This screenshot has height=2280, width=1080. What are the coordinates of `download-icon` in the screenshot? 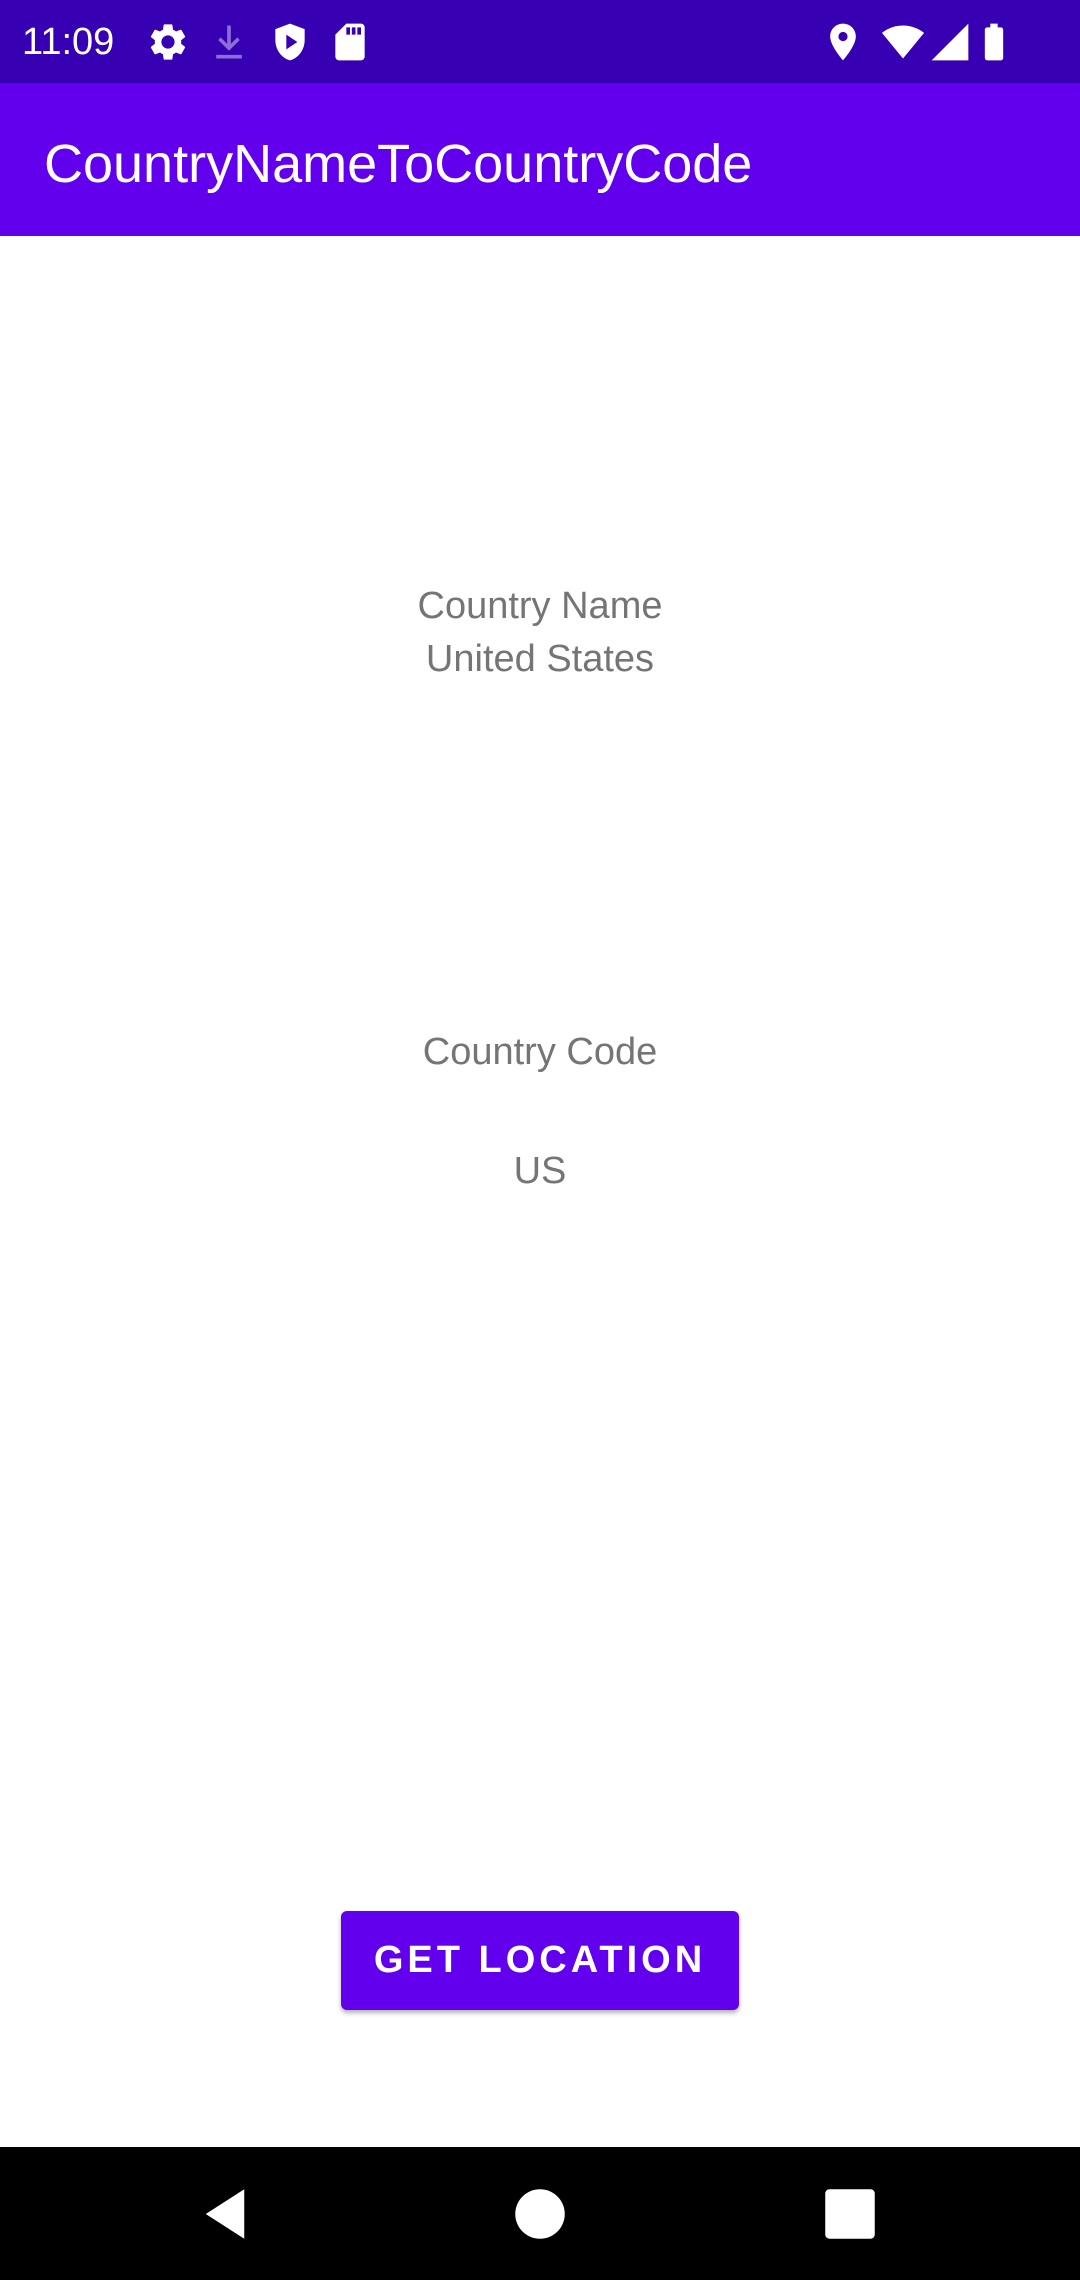 It's located at (229, 42).